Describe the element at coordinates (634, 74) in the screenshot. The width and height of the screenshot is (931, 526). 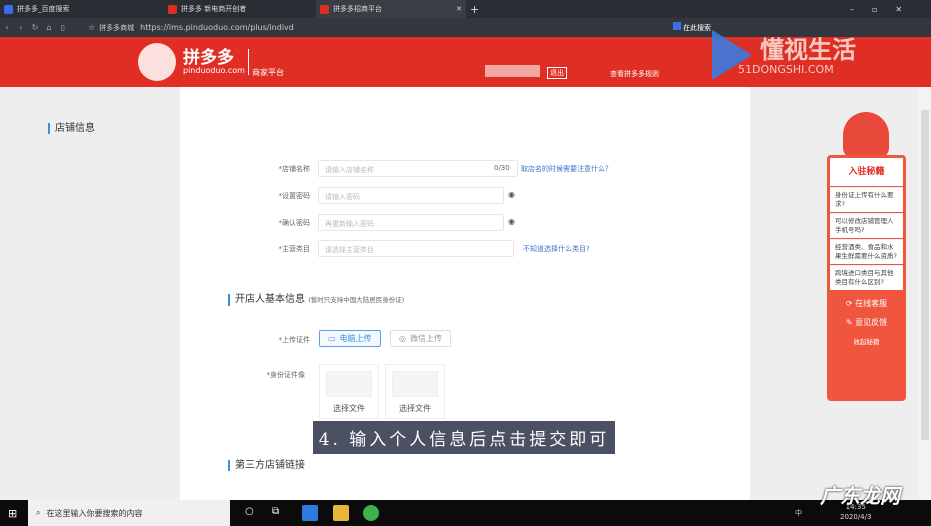
I see `rules-link: 查看拼多多规则` at that location.